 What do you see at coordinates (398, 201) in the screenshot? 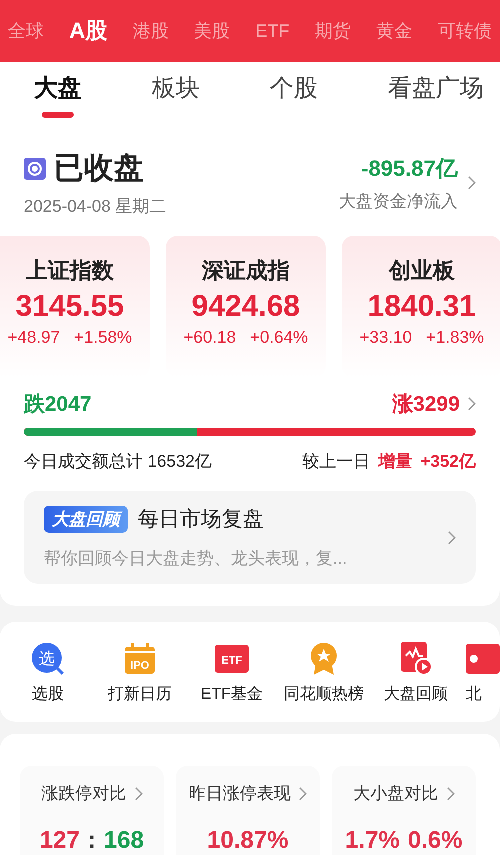
I see `net-flow-label: 大盘资金净流入` at bounding box center [398, 201].